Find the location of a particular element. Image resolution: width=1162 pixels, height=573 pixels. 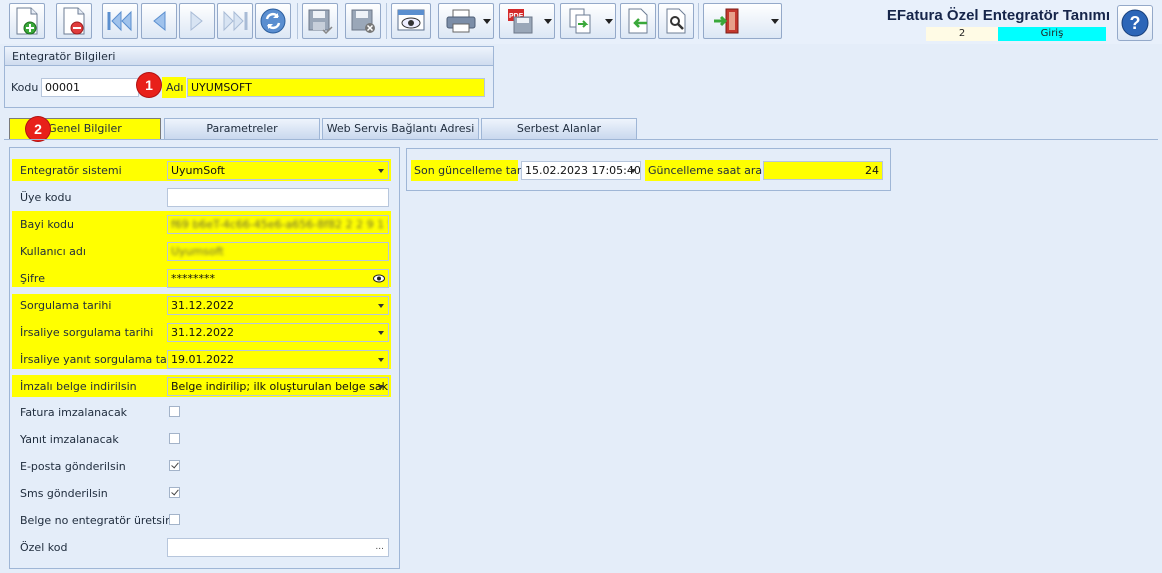

import-icon is located at coordinates (638, 21).